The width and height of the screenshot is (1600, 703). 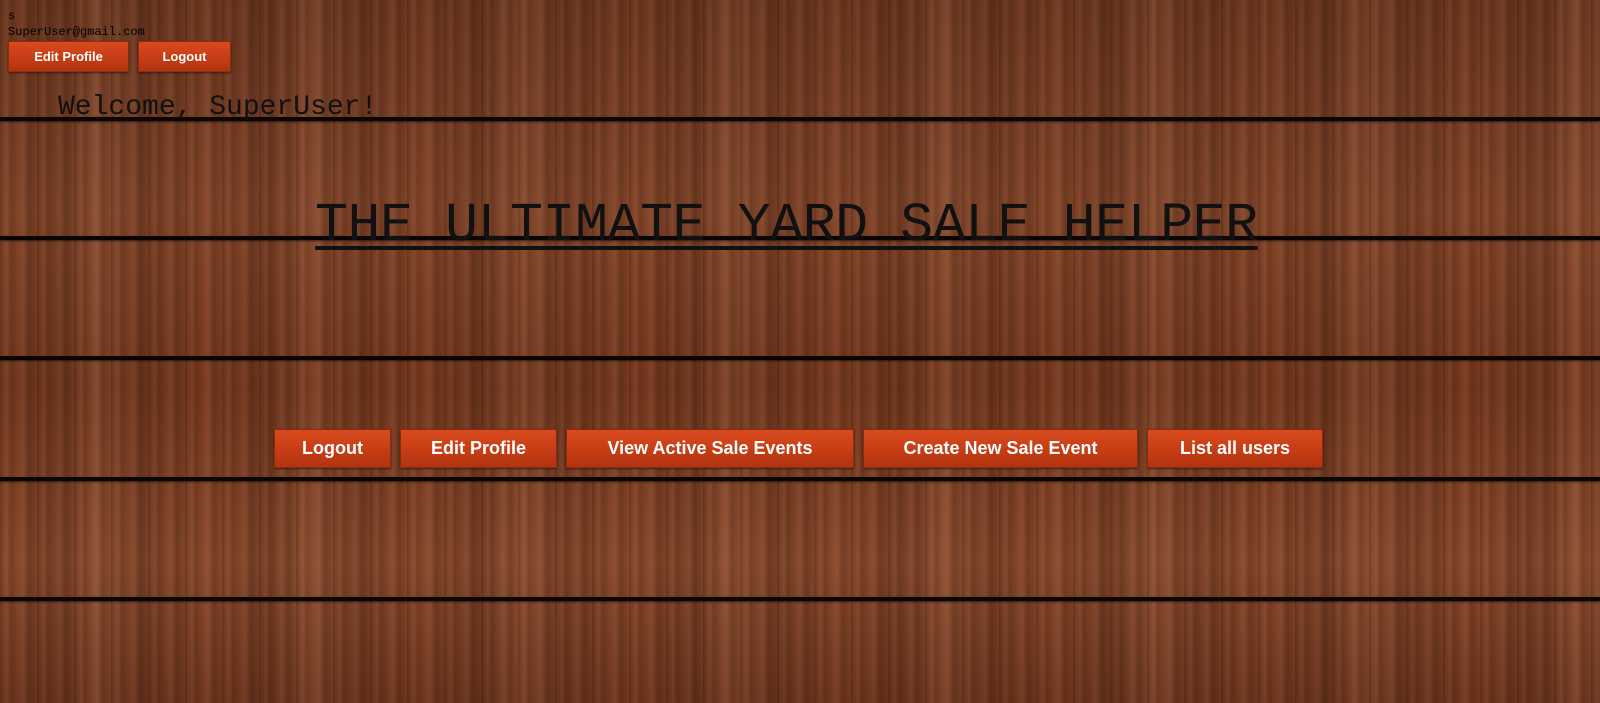 What do you see at coordinates (76, 32) in the screenshot?
I see `user-email: SuperUser@gmail.com` at bounding box center [76, 32].